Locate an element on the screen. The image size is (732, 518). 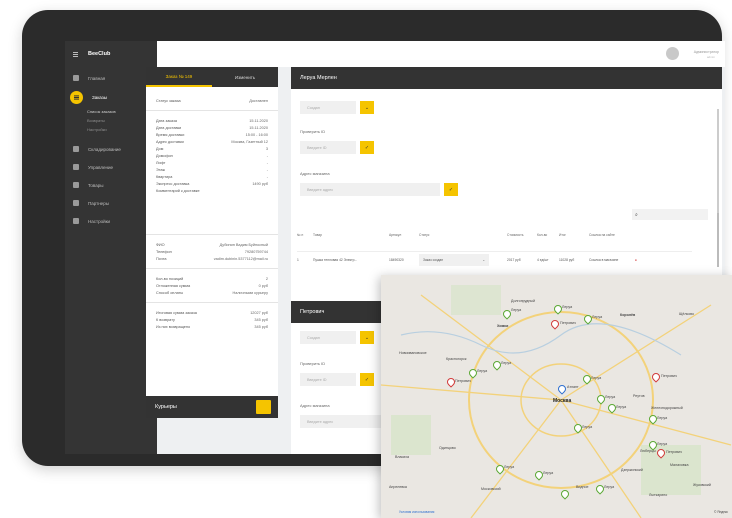
detail-key: Время доставки is located at coordinates (170, 134).